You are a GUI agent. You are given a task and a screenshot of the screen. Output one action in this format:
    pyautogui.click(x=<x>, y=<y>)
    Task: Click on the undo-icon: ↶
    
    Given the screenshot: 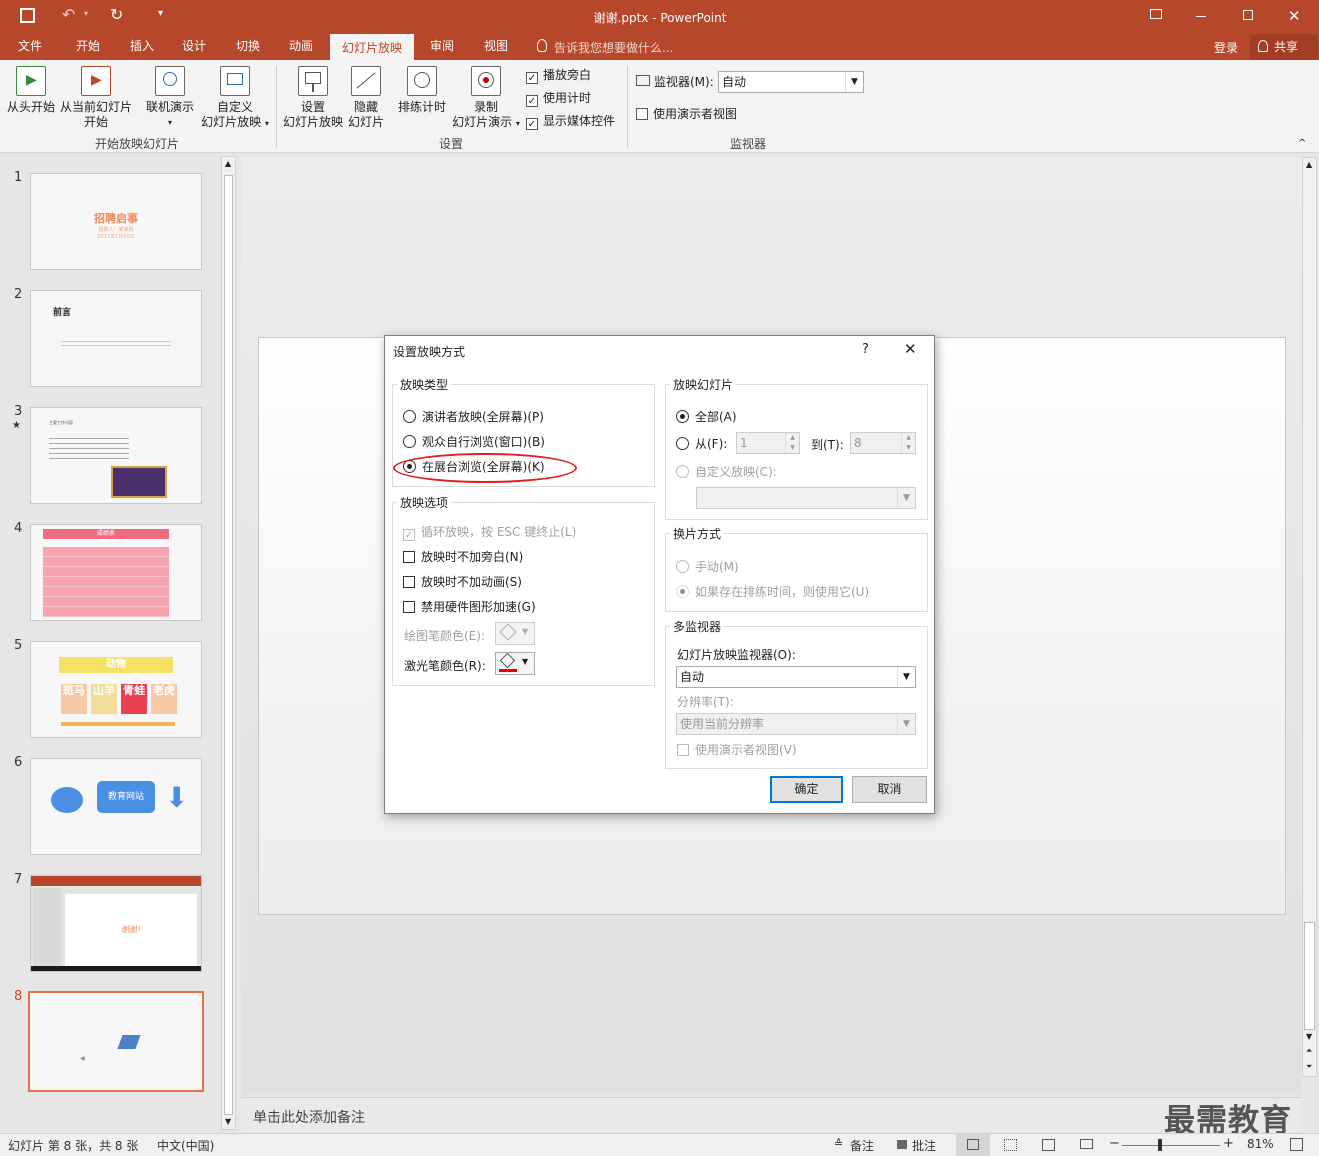 What is the action you would take?
    pyautogui.click(x=68, y=14)
    